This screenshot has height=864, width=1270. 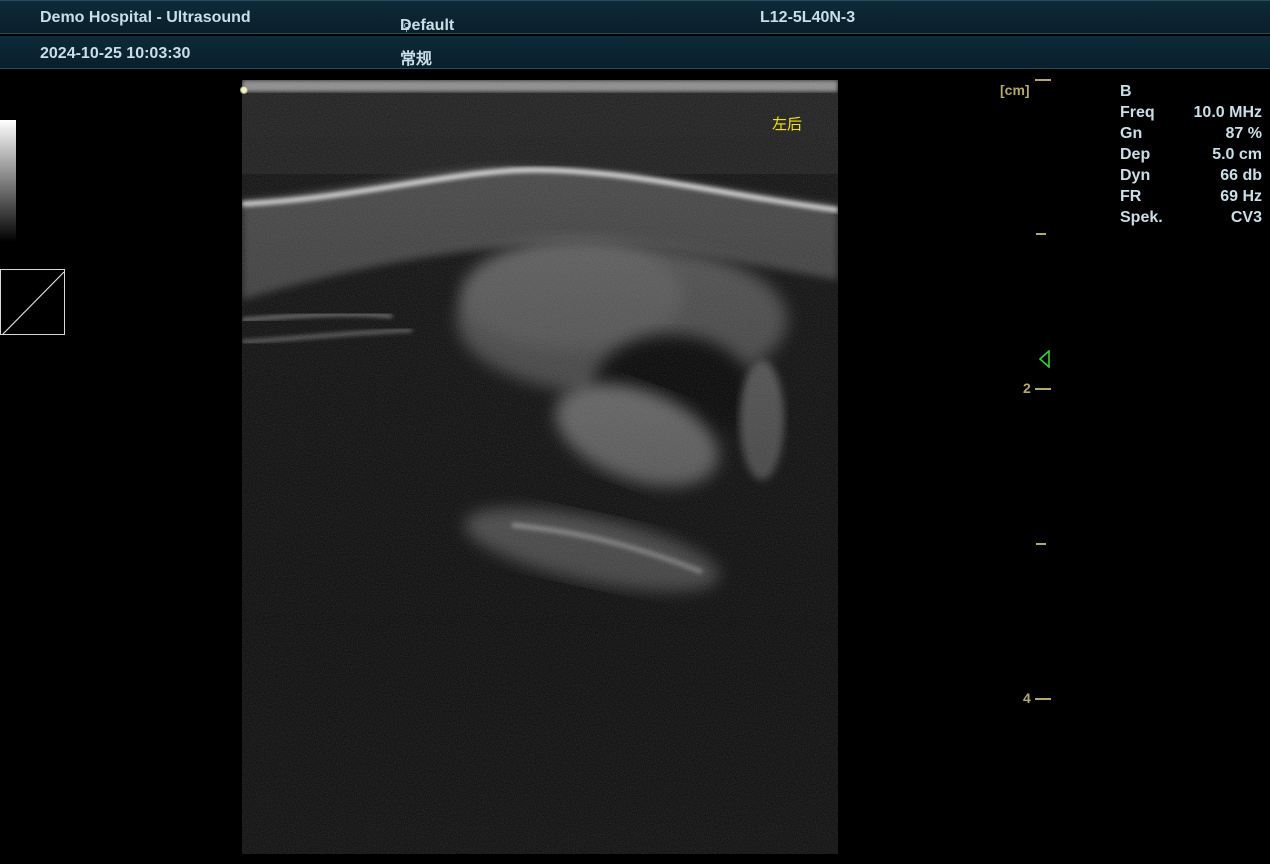 I want to click on exam-type: 常规, so click(x=416, y=59).